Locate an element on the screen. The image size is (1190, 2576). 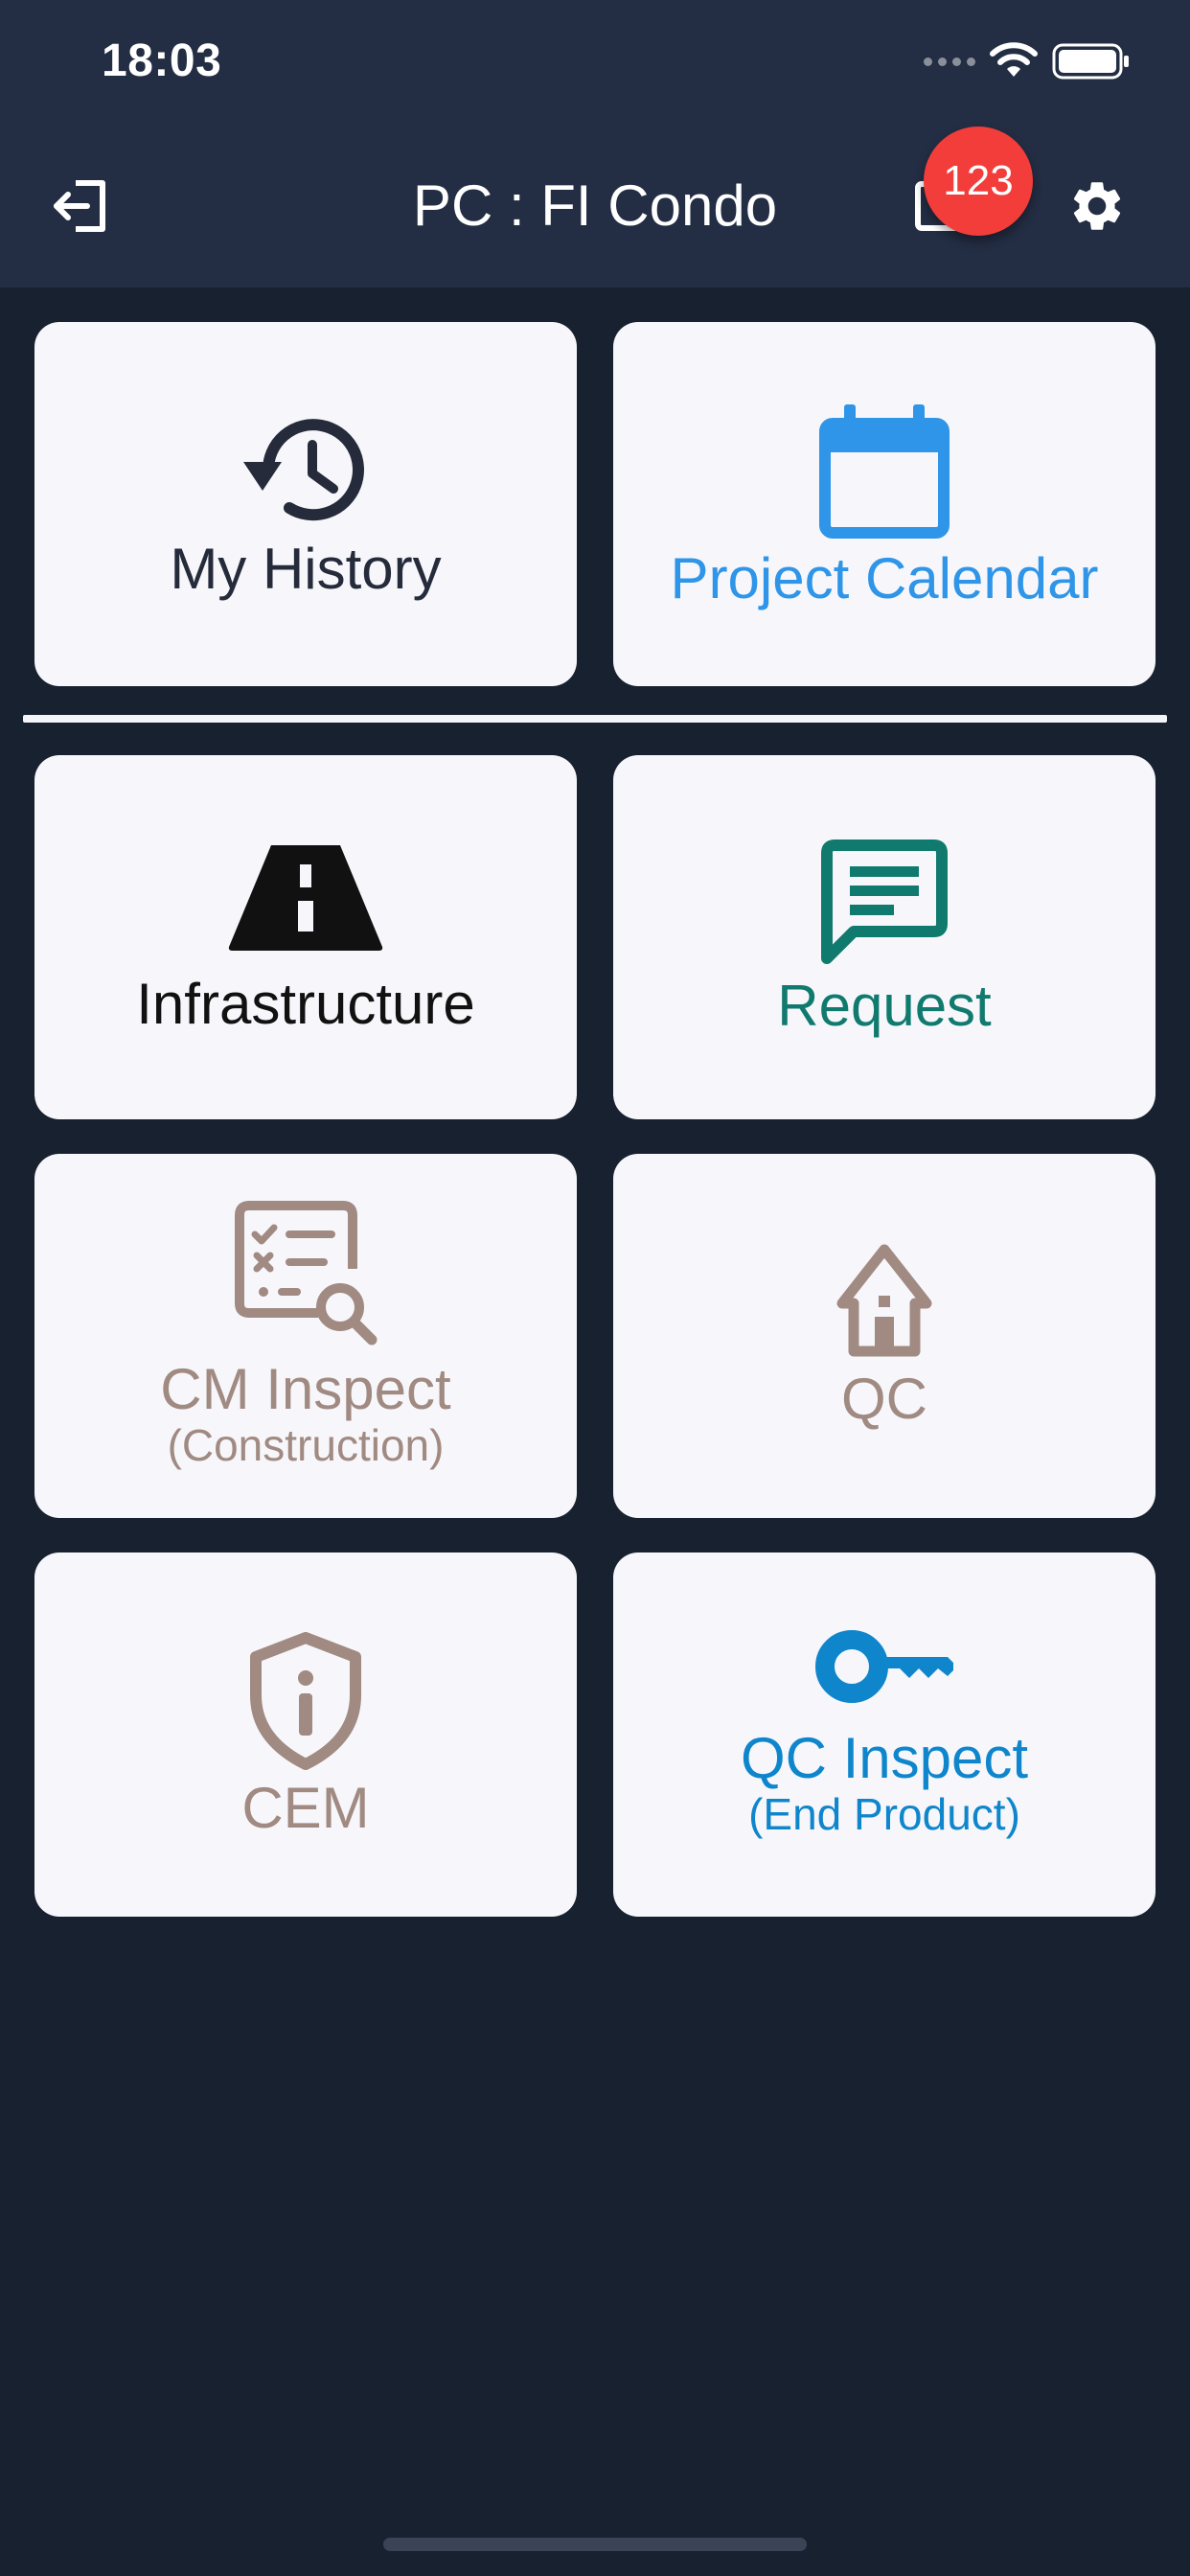
gear-icon is located at coordinates (1097, 206).